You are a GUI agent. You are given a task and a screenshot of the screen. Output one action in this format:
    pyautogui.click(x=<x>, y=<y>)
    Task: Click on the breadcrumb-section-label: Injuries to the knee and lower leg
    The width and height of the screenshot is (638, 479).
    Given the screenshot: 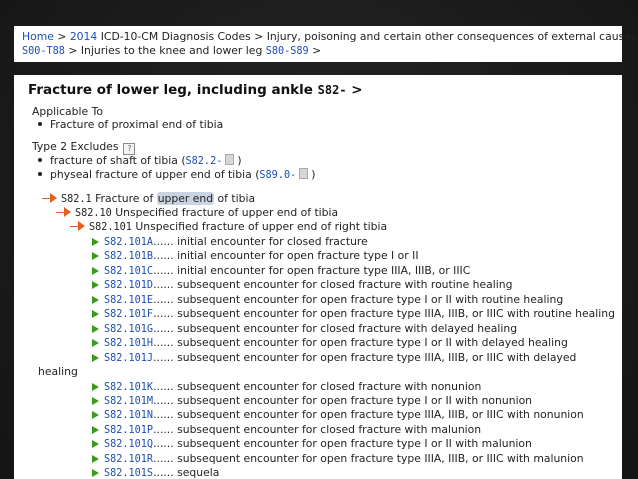 What is the action you would take?
    pyautogui.click(x=171, y=50)
    